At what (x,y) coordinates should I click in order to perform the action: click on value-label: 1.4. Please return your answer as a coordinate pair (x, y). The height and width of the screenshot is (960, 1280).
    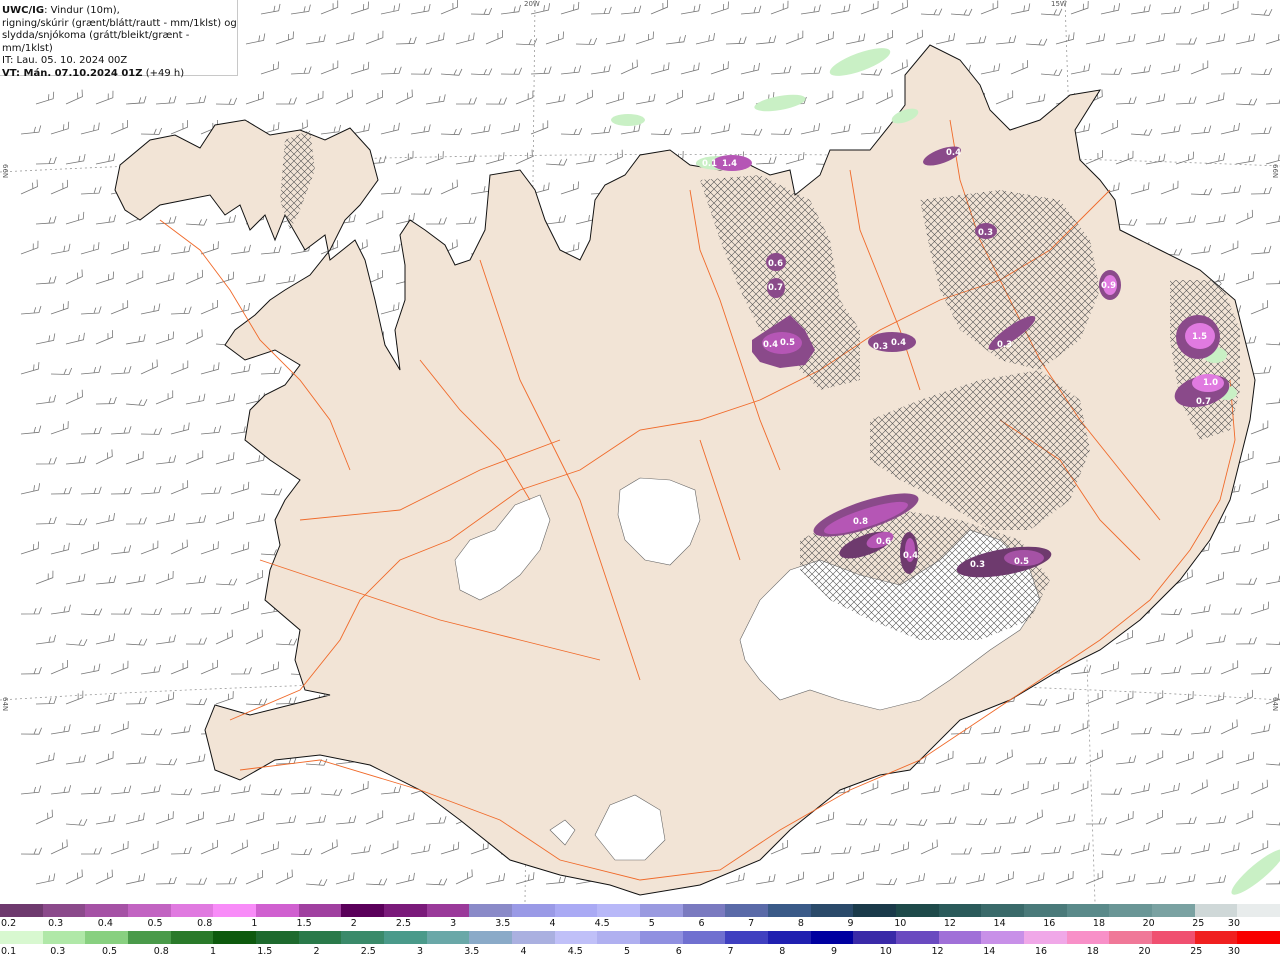
    Looking at the image, I should click on (729, 164).